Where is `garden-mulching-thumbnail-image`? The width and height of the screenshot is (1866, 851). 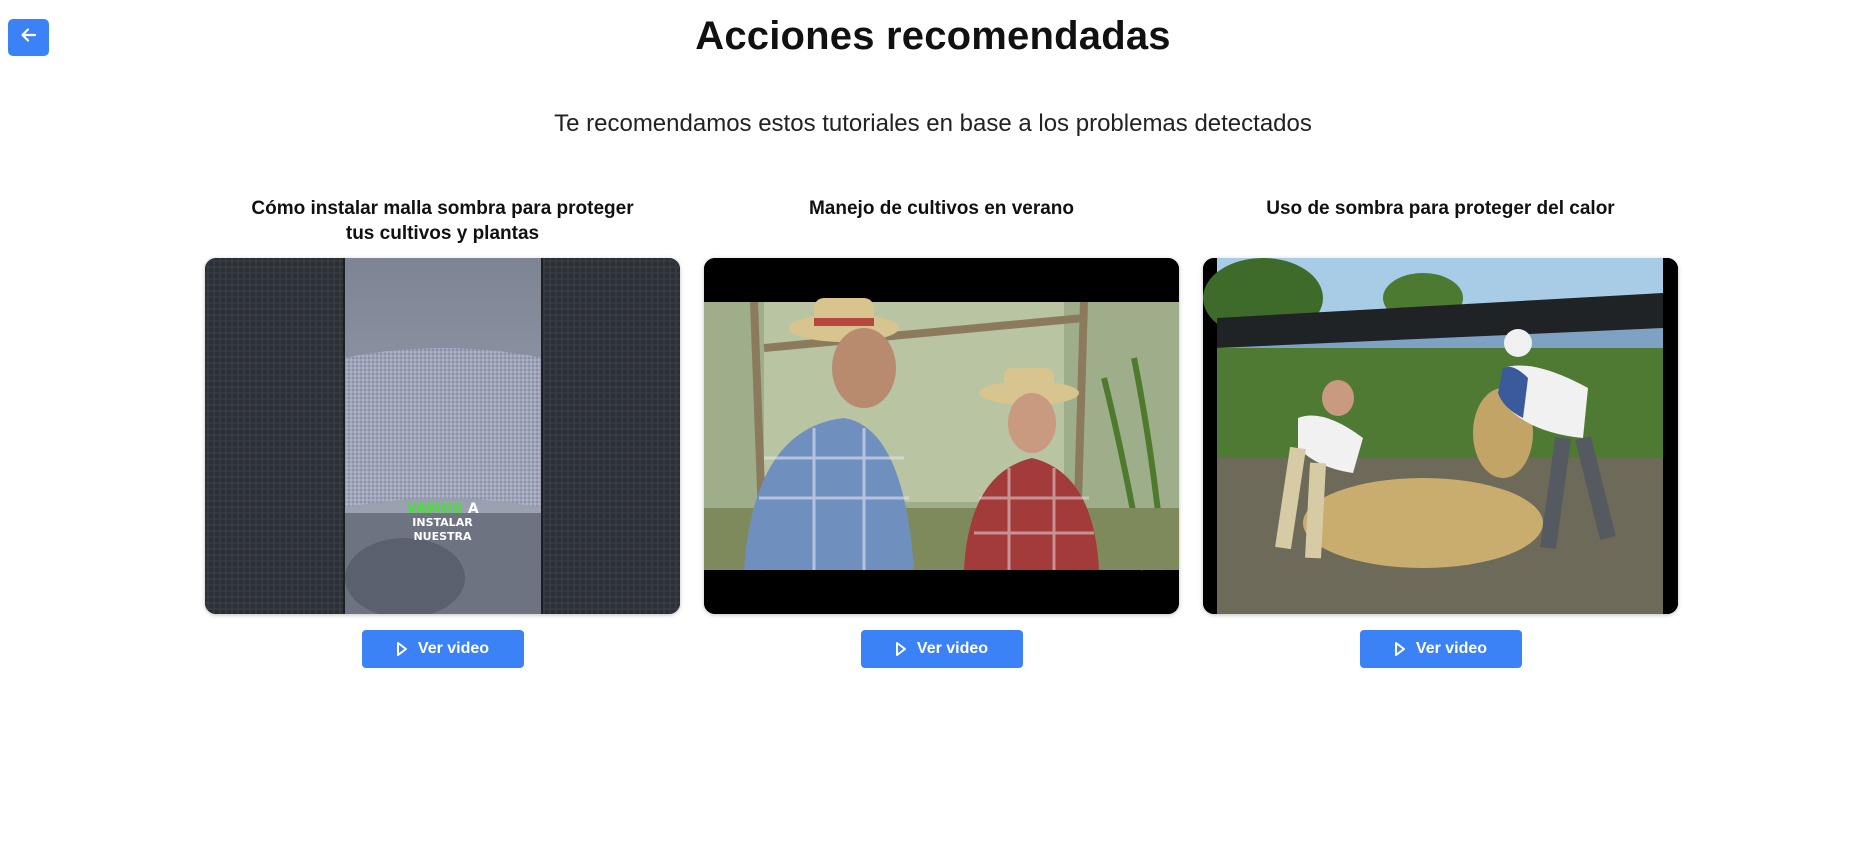
garden-mulching-thumbnail-image is located at coordinates (1440, 436).